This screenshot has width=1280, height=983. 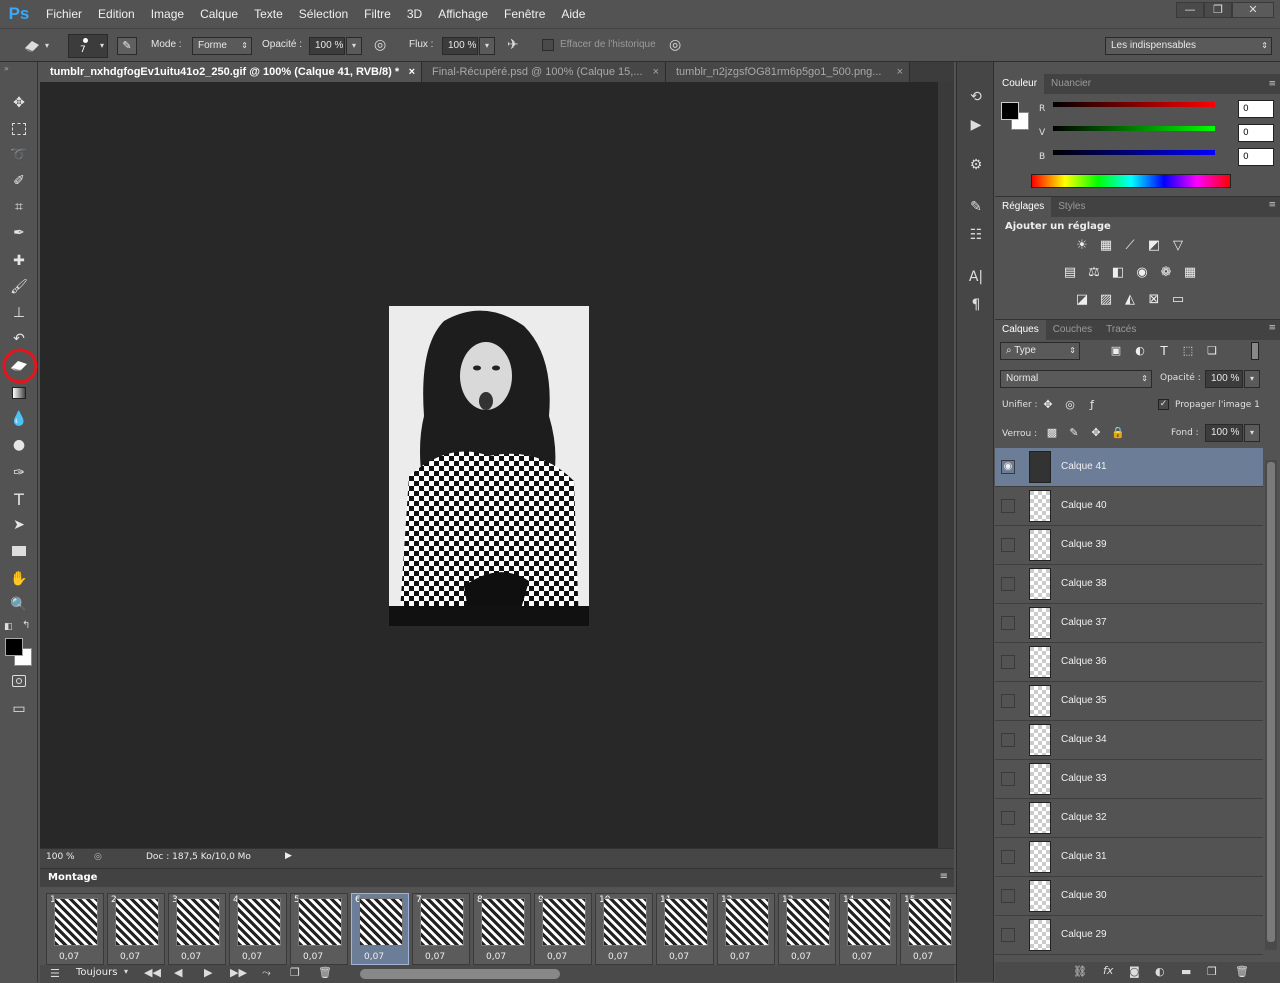 What do you see at coordinates (1106, 246) in the screenshot?
I see `levels-icon: ▦` at bounding box center [1106, 246].